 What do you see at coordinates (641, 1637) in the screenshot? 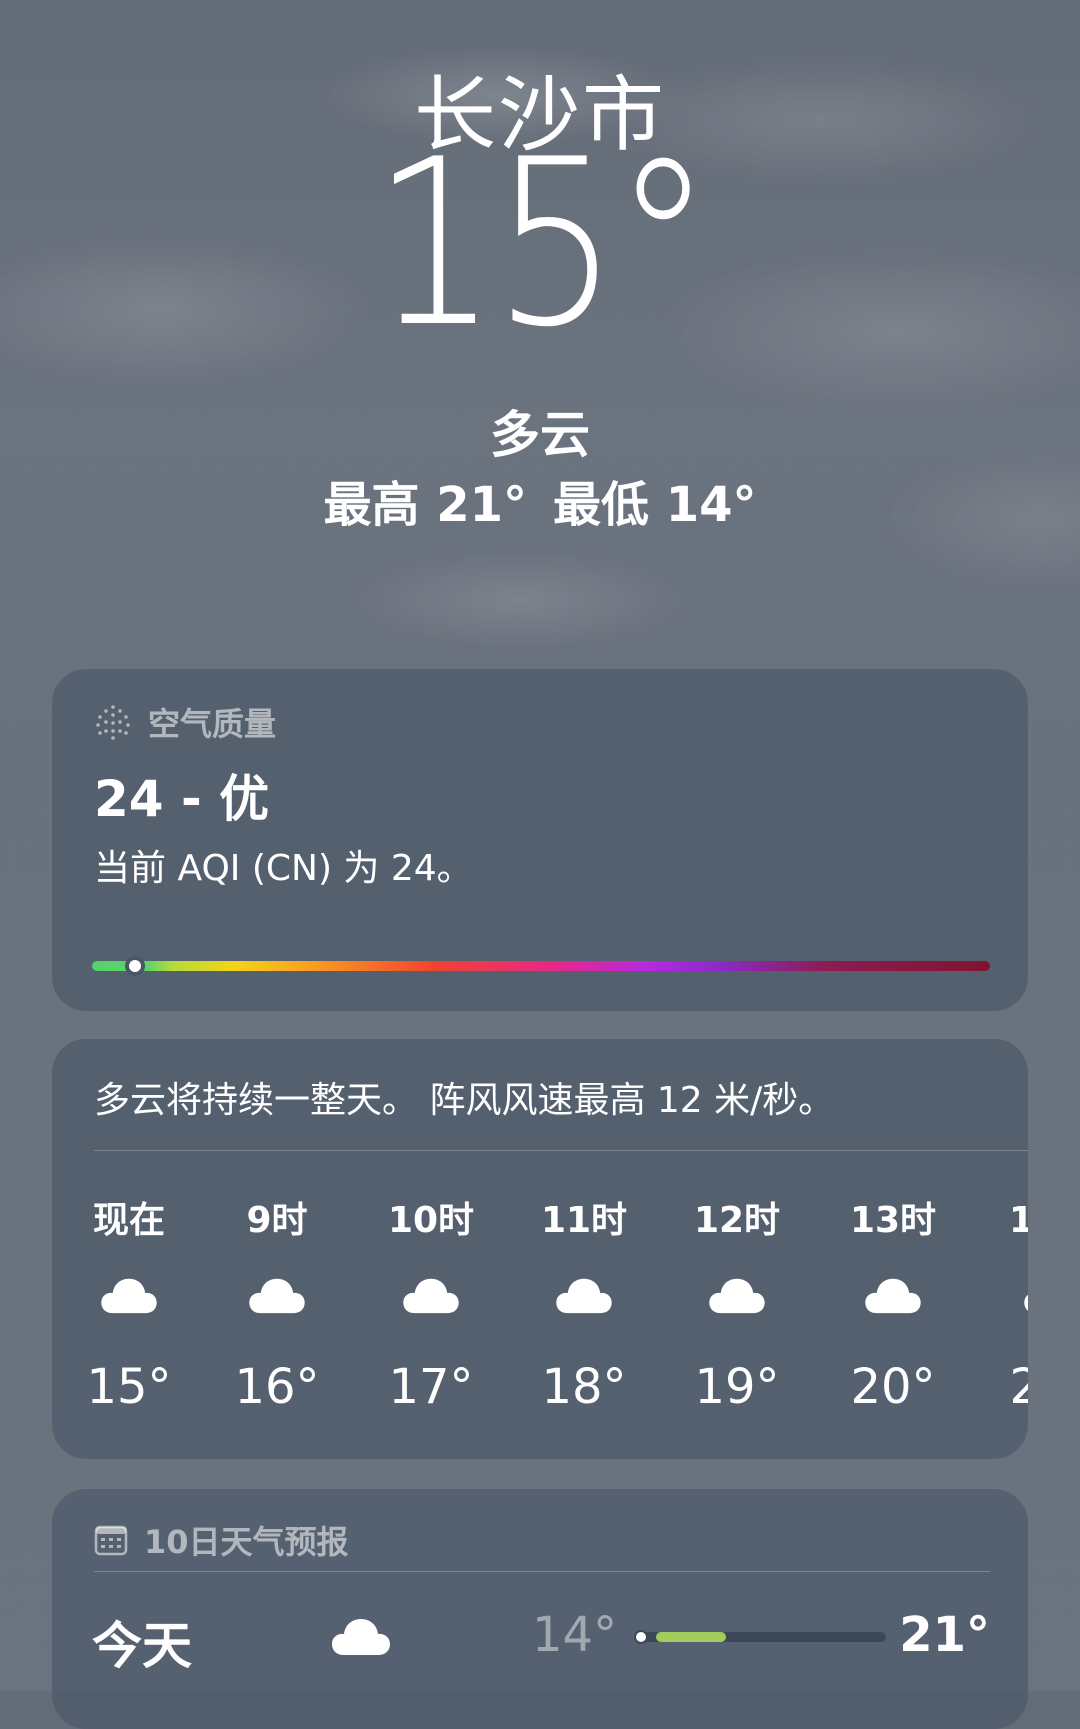
I see `current-temp-dot` at bounding box center [641, 1637].